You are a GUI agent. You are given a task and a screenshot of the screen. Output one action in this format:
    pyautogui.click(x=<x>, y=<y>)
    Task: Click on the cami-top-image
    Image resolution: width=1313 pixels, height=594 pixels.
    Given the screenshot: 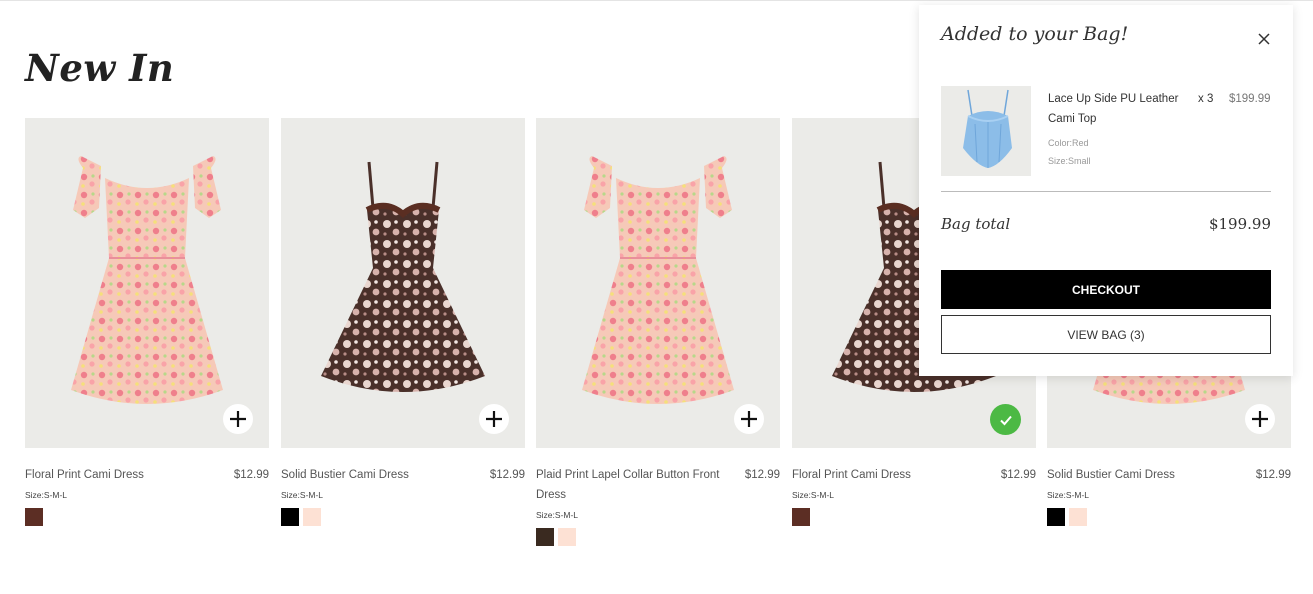 What is the action you would take?
    pyautogui.click(x=987, y=128)
    